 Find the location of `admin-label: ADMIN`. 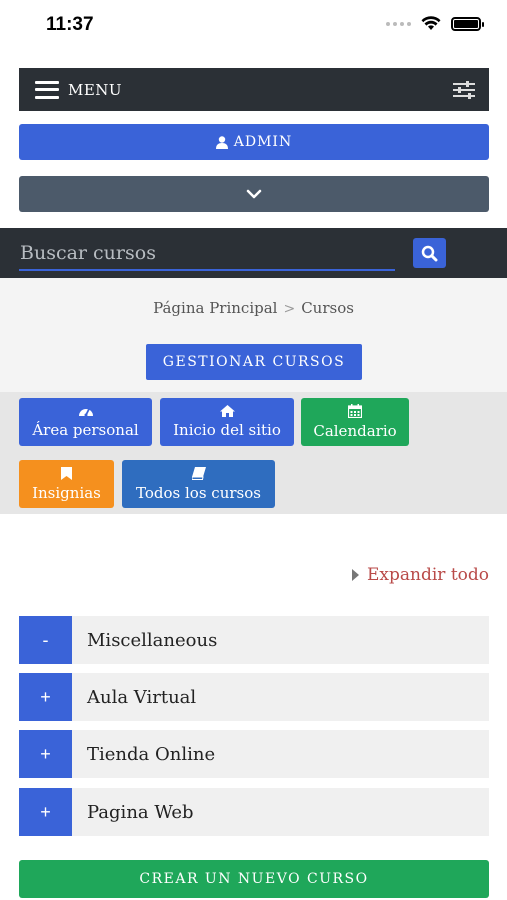

admin-label: ADMIN is located at coordinates (263, 142).